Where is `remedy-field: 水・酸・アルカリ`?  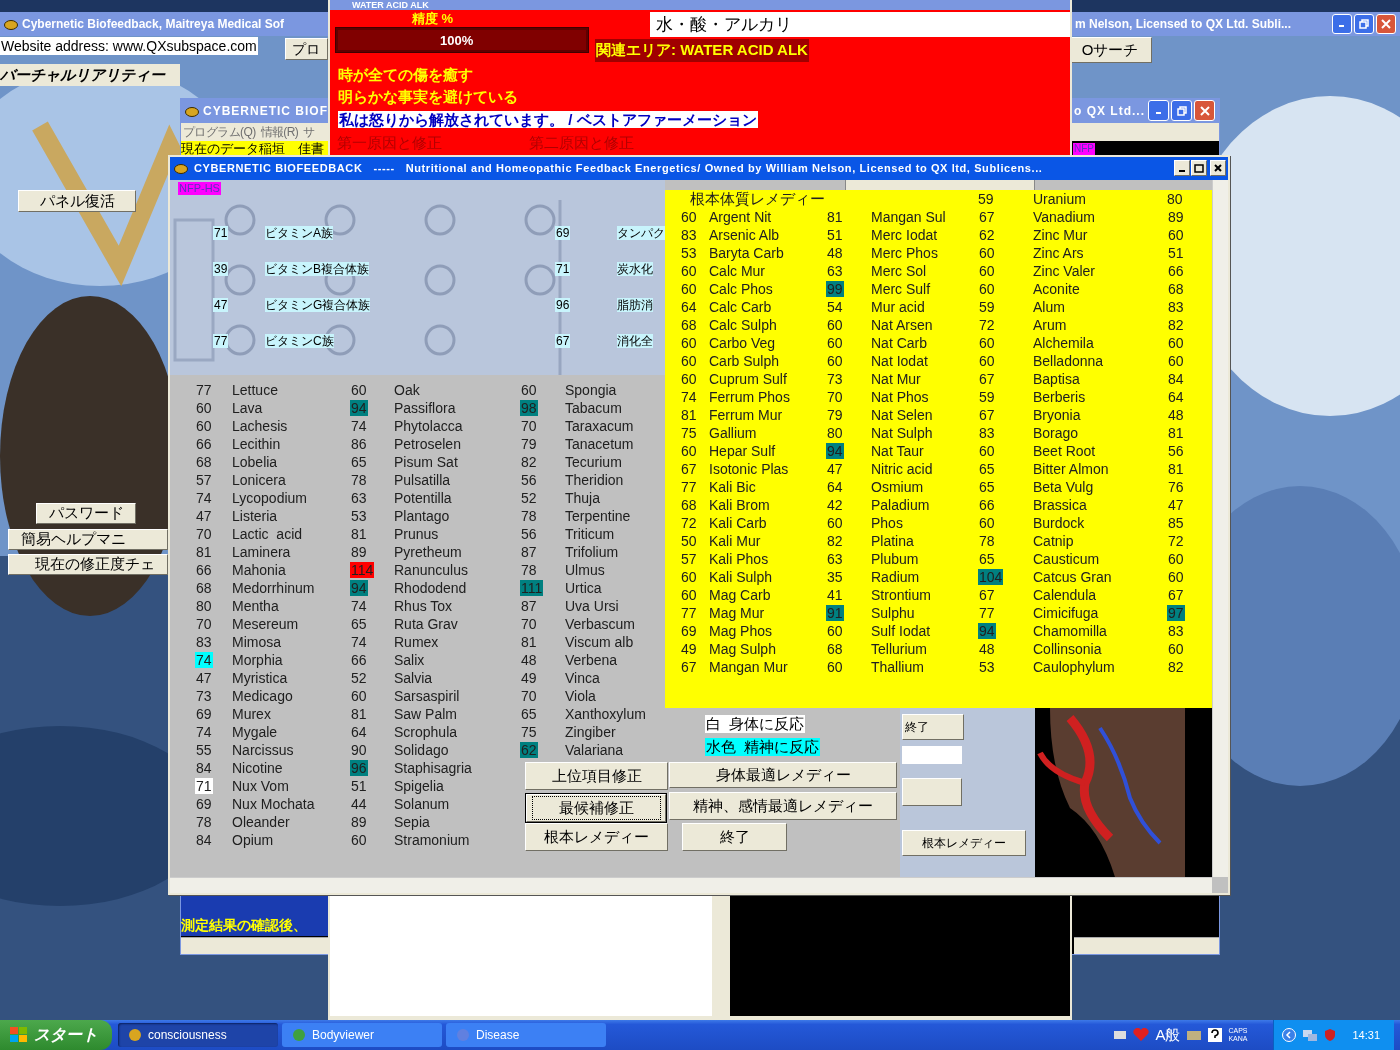 remedy-field: 水・酸・アルカリ is located at coordinates (860, 24).